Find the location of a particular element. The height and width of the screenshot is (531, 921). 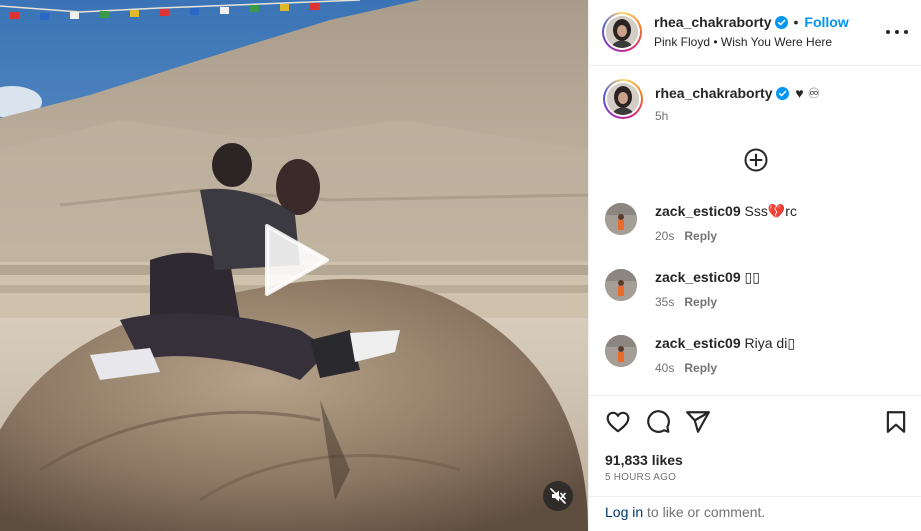

heart-icon is located at coordinates (618, 422).